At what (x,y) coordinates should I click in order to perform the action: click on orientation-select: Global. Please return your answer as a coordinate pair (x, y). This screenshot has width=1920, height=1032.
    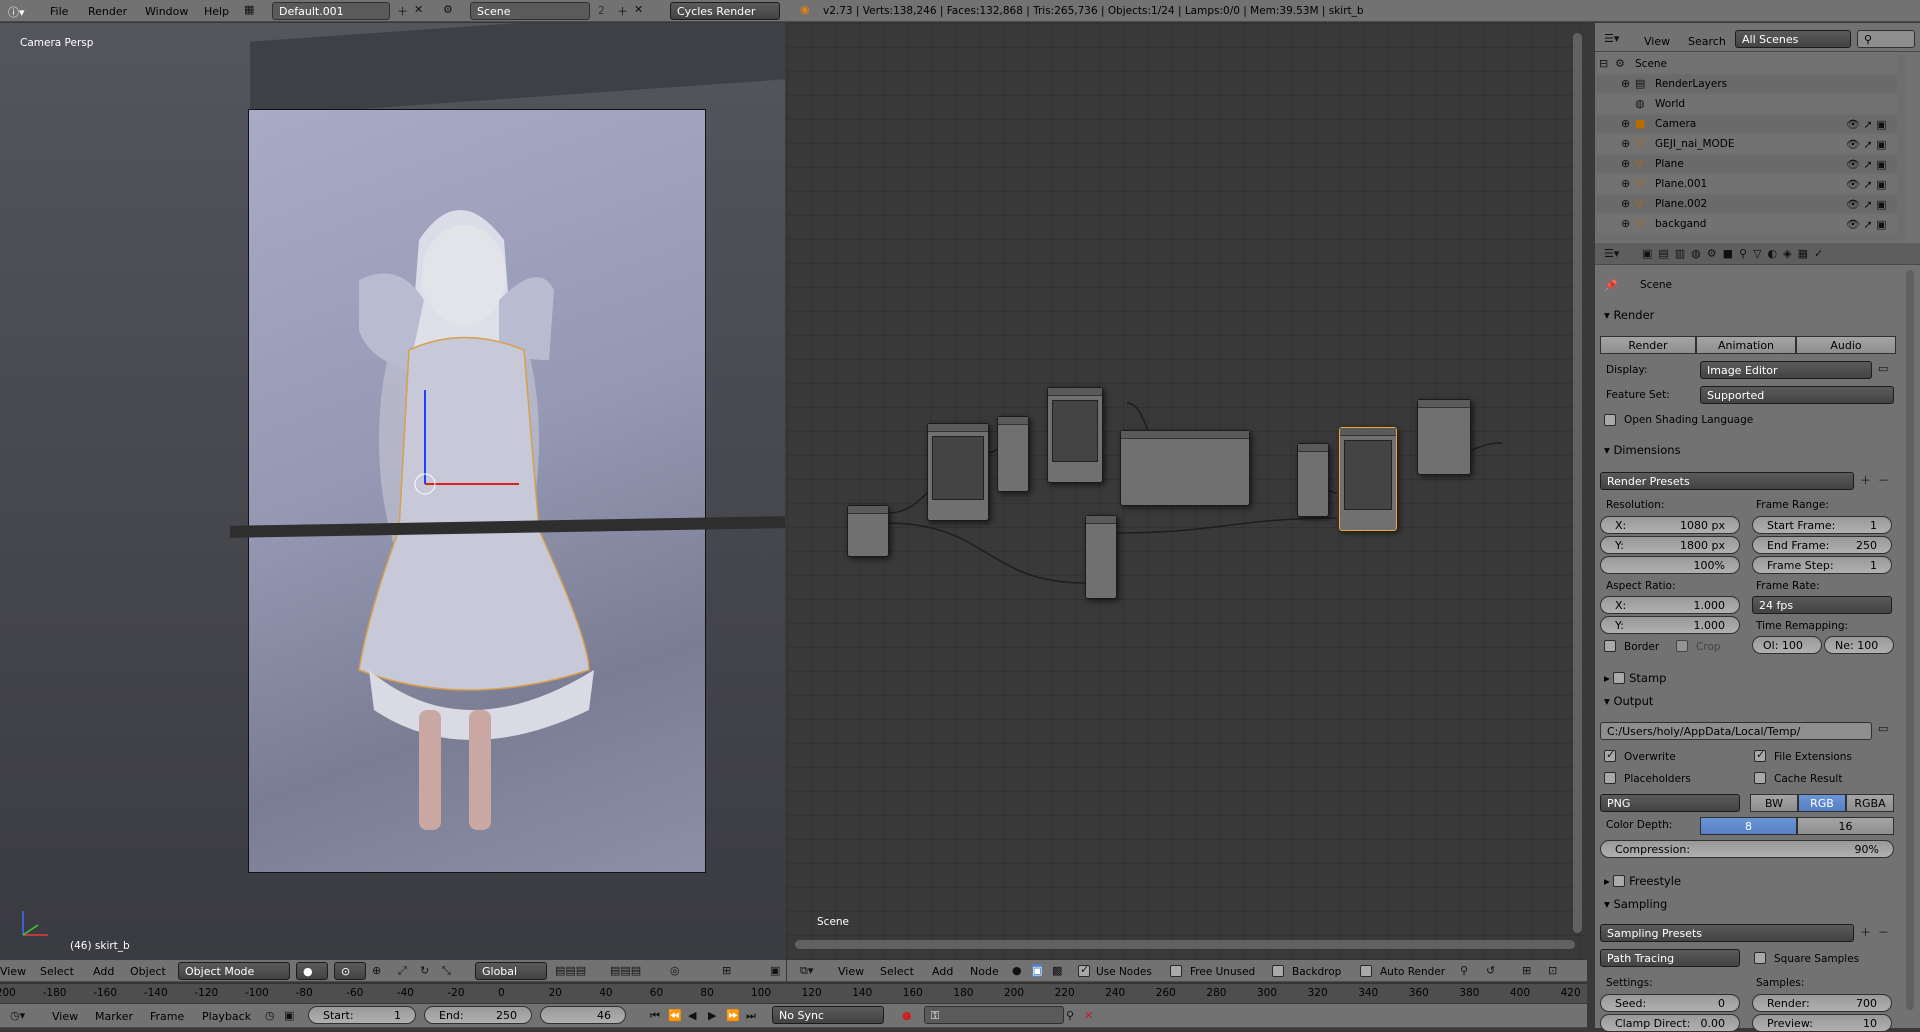
    Looking at the image, I should click on (511, 971).